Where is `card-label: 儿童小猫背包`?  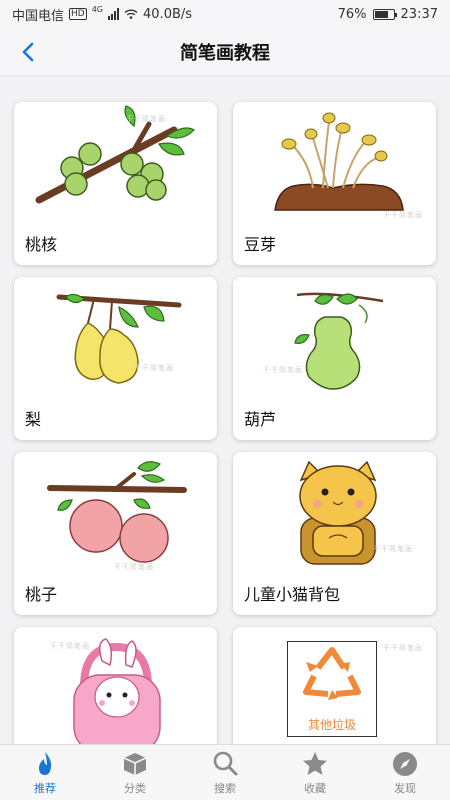
card-label: 儿童小猫背包 is located at coordinates (292, 594).